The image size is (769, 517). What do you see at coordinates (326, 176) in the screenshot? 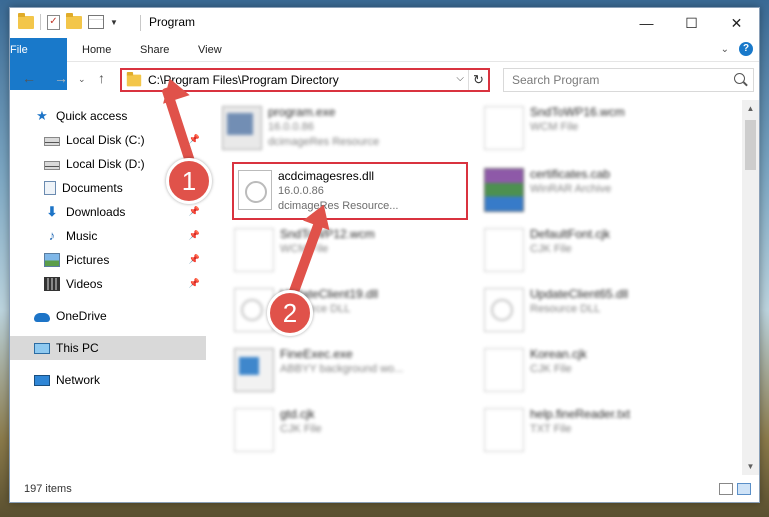
I see `file-name: acdcimagesres.dll` at bounding box center [326, 176].